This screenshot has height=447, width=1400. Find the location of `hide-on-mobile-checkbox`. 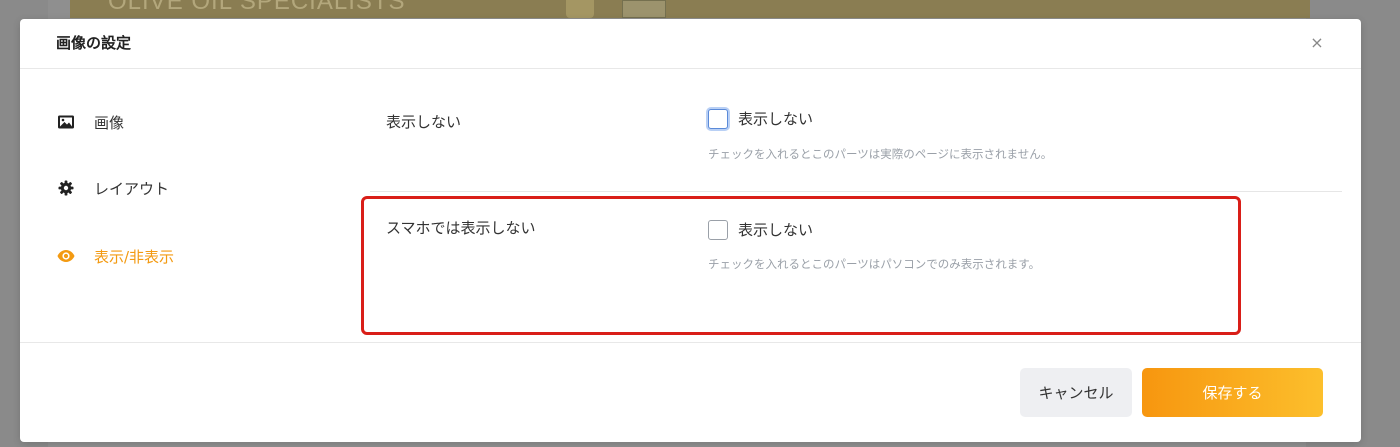

hide-on-mobile-checkbox is located at coordinates (718, 229).